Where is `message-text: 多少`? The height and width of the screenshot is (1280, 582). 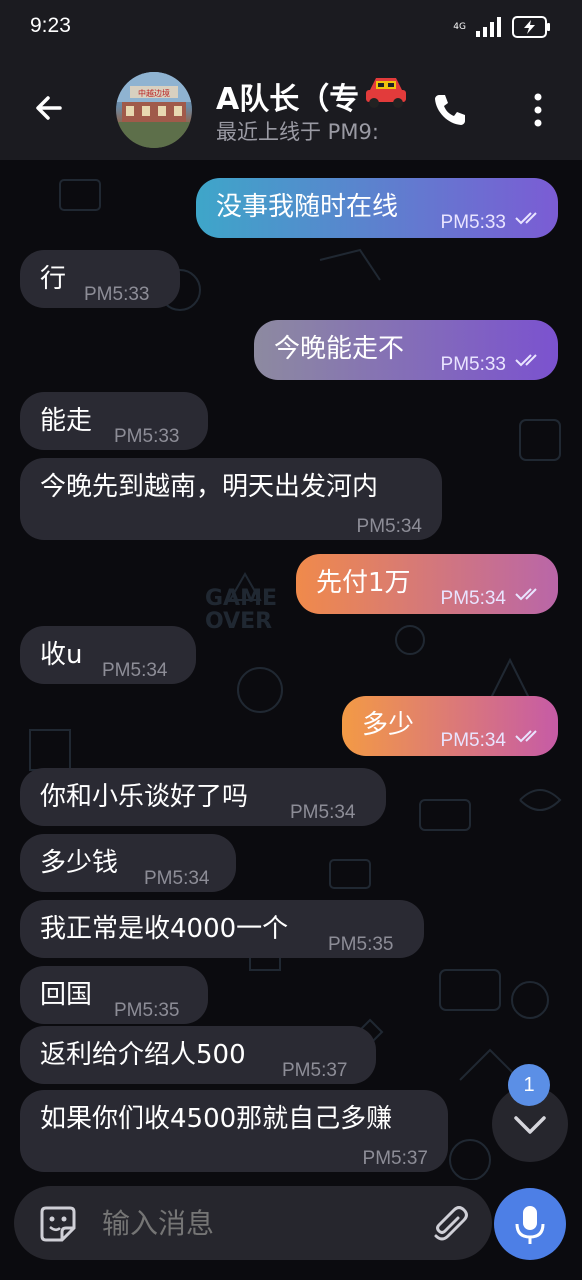
message-text: 多少 is located at coordinates (388, 725).